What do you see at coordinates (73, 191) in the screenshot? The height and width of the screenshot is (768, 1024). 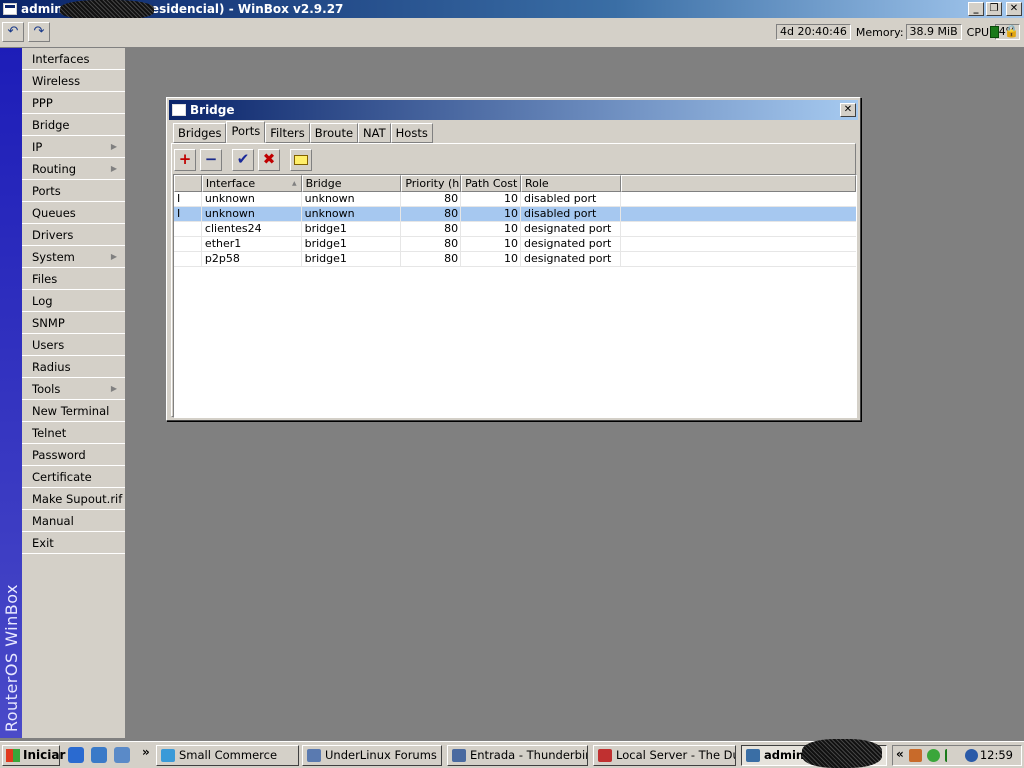 I see `sidebar-item-ports: Ports` at bounding box center [73, 191].